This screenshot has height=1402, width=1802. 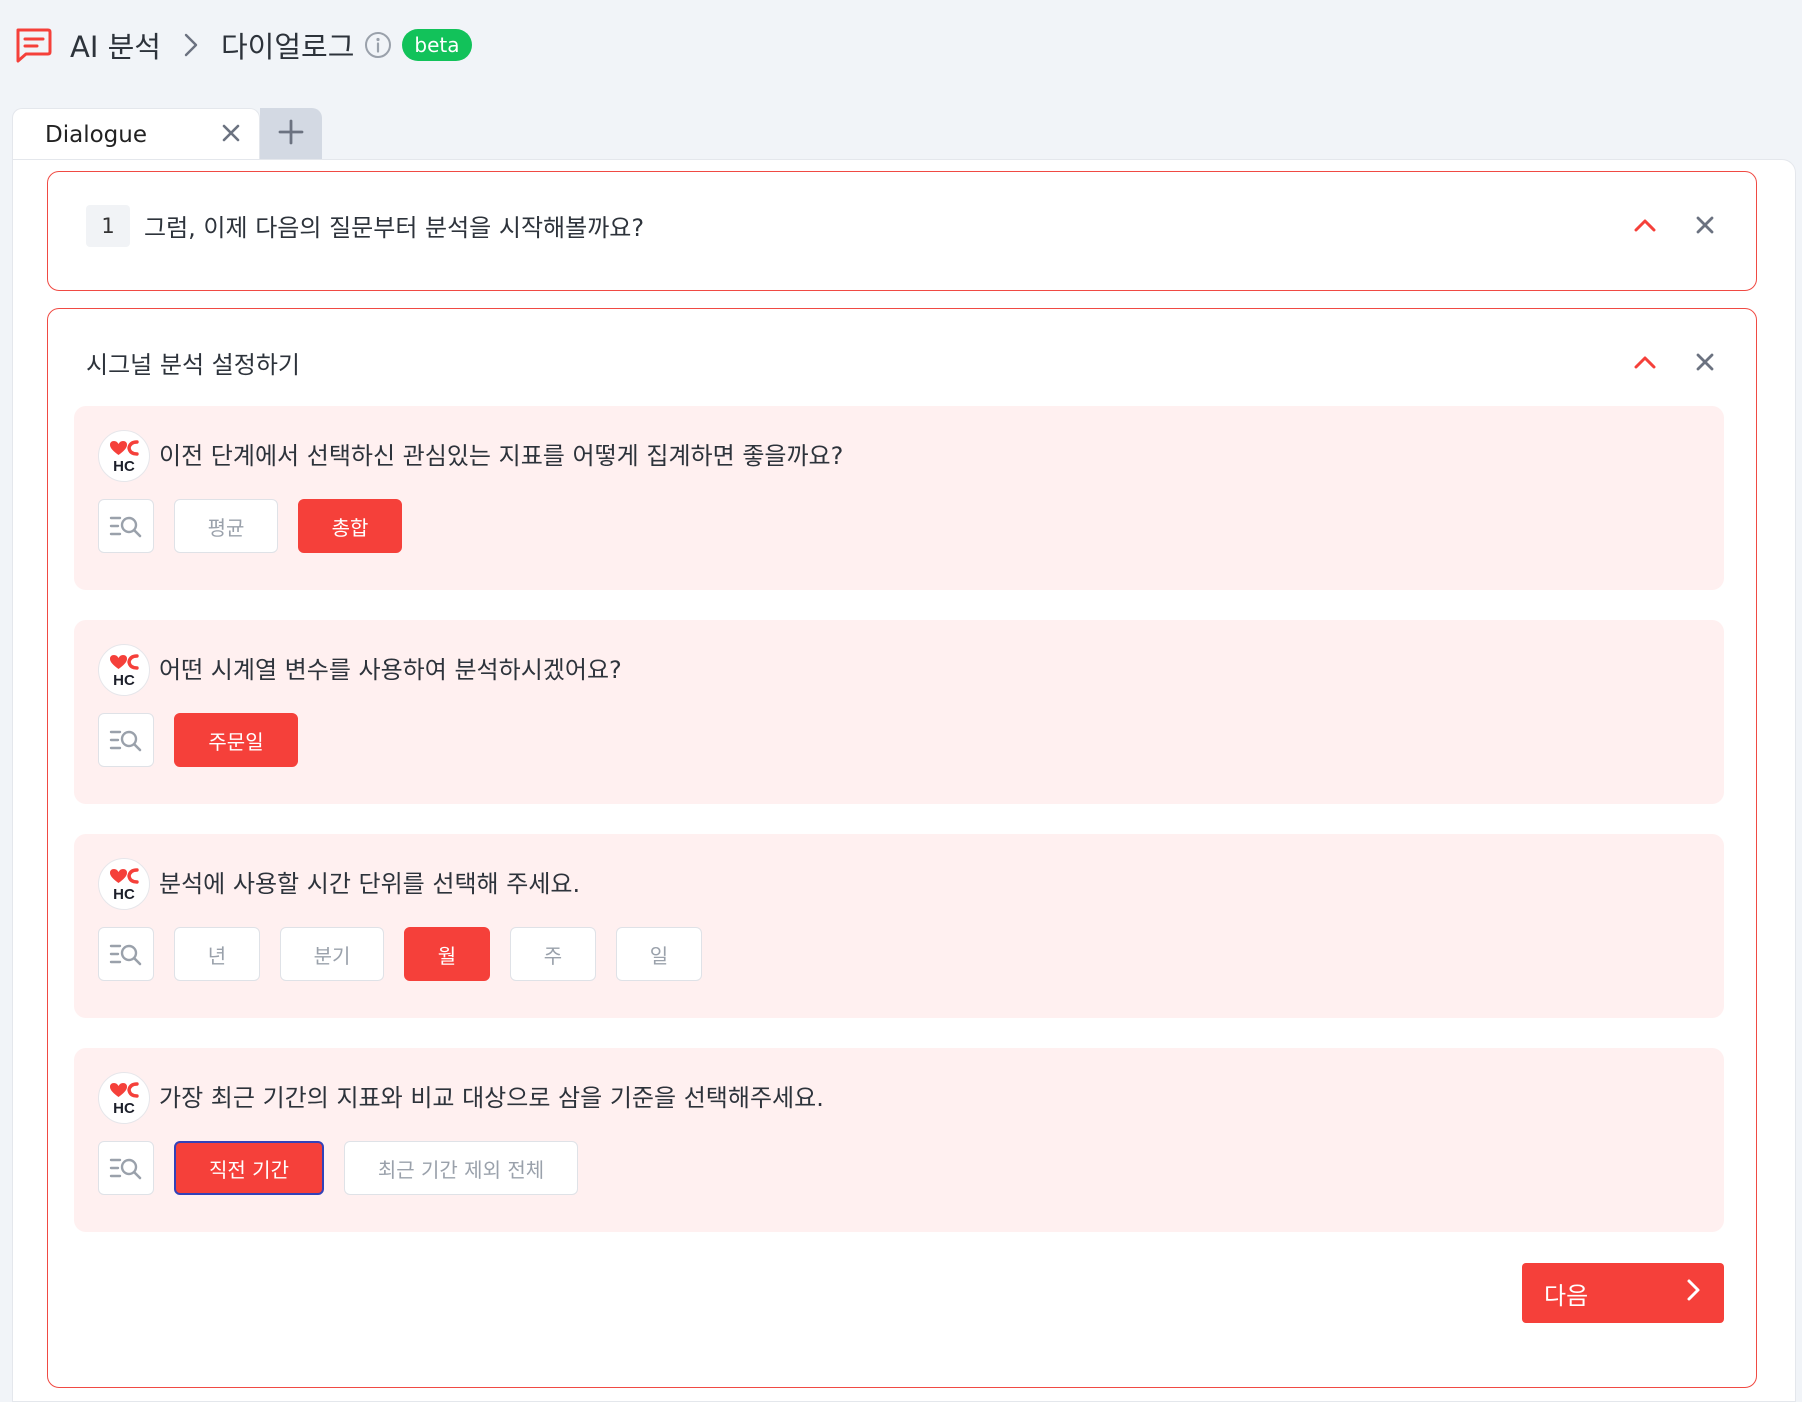 I want to click on page-header: AI 분석 다이얼로그 beta, so click(x=243, y=45).